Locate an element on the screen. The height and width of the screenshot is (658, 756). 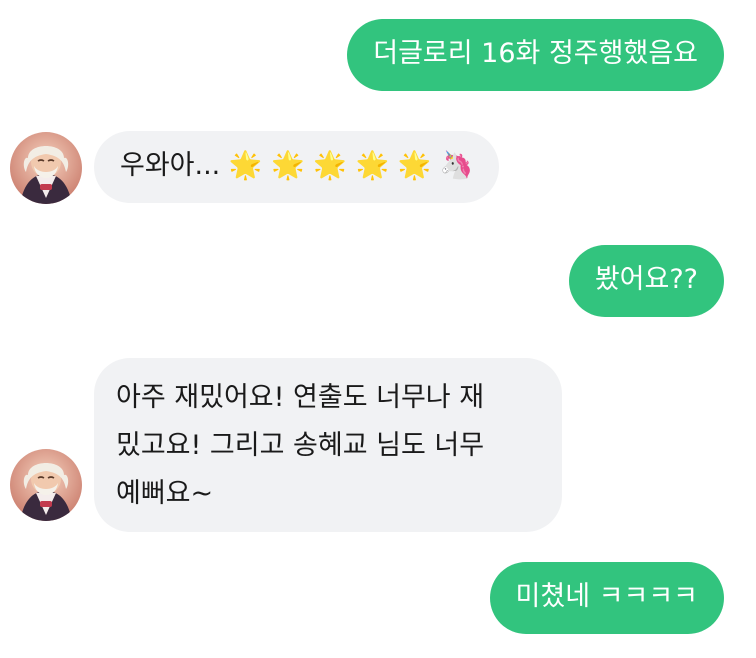
message-text: 우와아... 🌟 🌟 🌟 🌟 🌟 🦄 is located at coordinates (297, 165).